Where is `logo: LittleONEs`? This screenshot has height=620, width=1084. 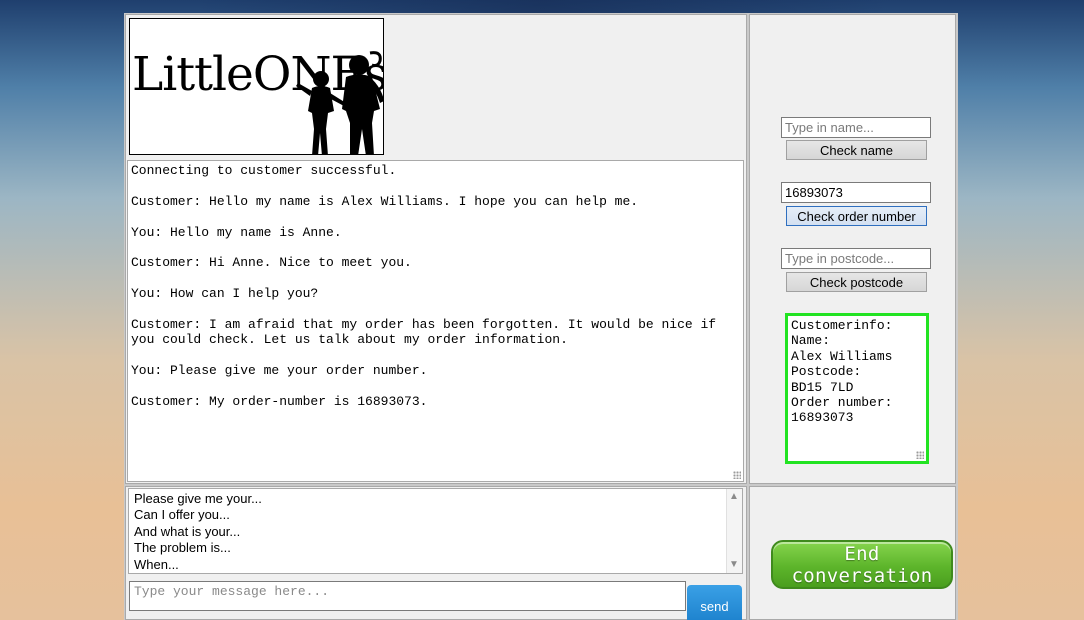 logo: LittleONEs is located at coordinates (256, 86).